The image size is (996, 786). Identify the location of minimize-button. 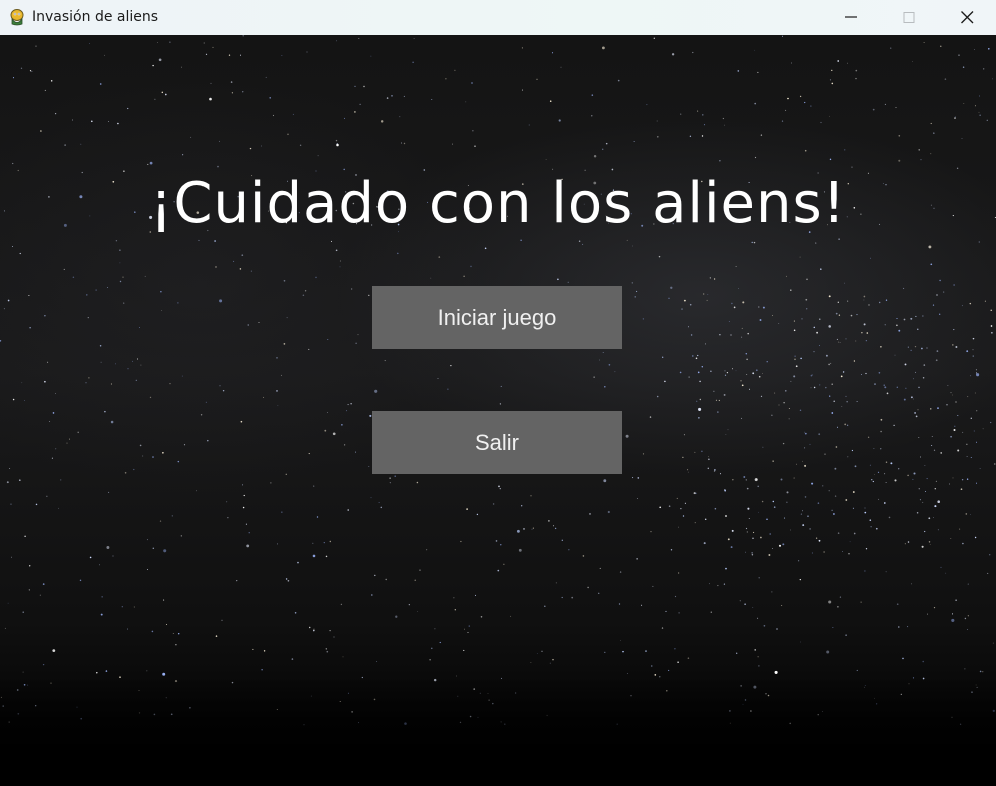
(851, 17).